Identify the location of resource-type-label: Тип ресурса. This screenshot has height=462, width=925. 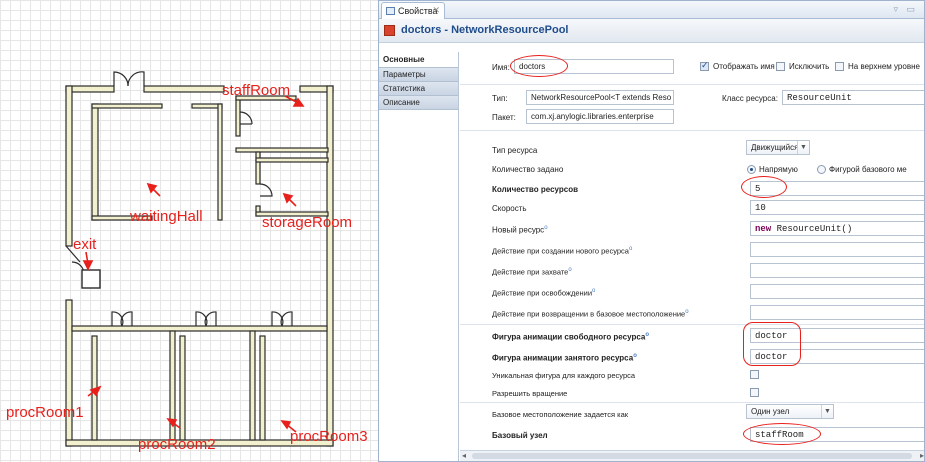
(515, 150).